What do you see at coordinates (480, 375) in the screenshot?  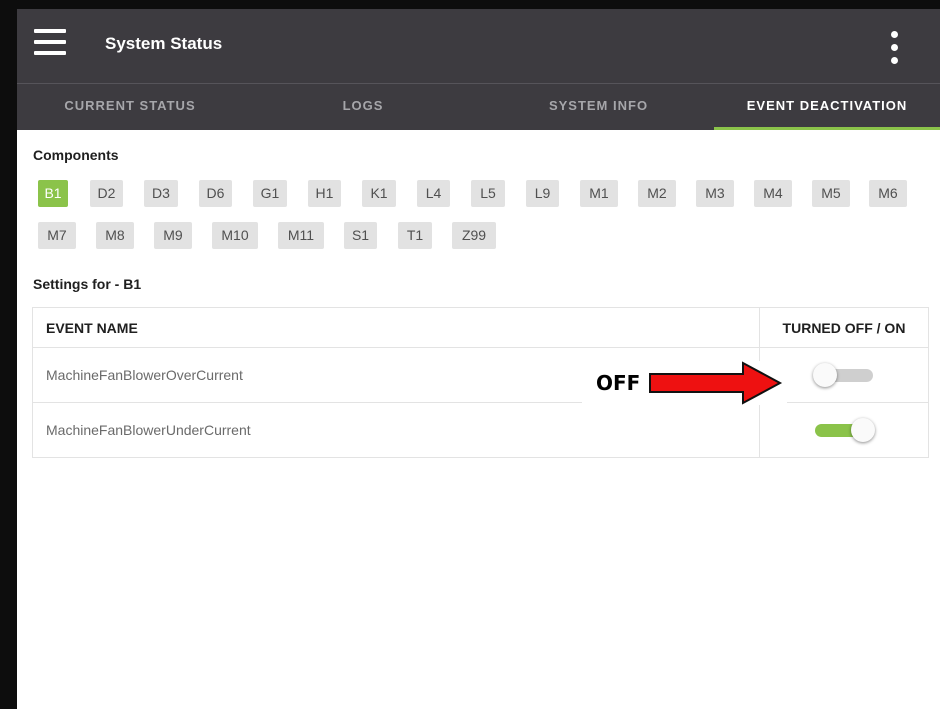 I see `table-row: MachineFanBlowerOverCurrent` at bounding box center [480, 375].